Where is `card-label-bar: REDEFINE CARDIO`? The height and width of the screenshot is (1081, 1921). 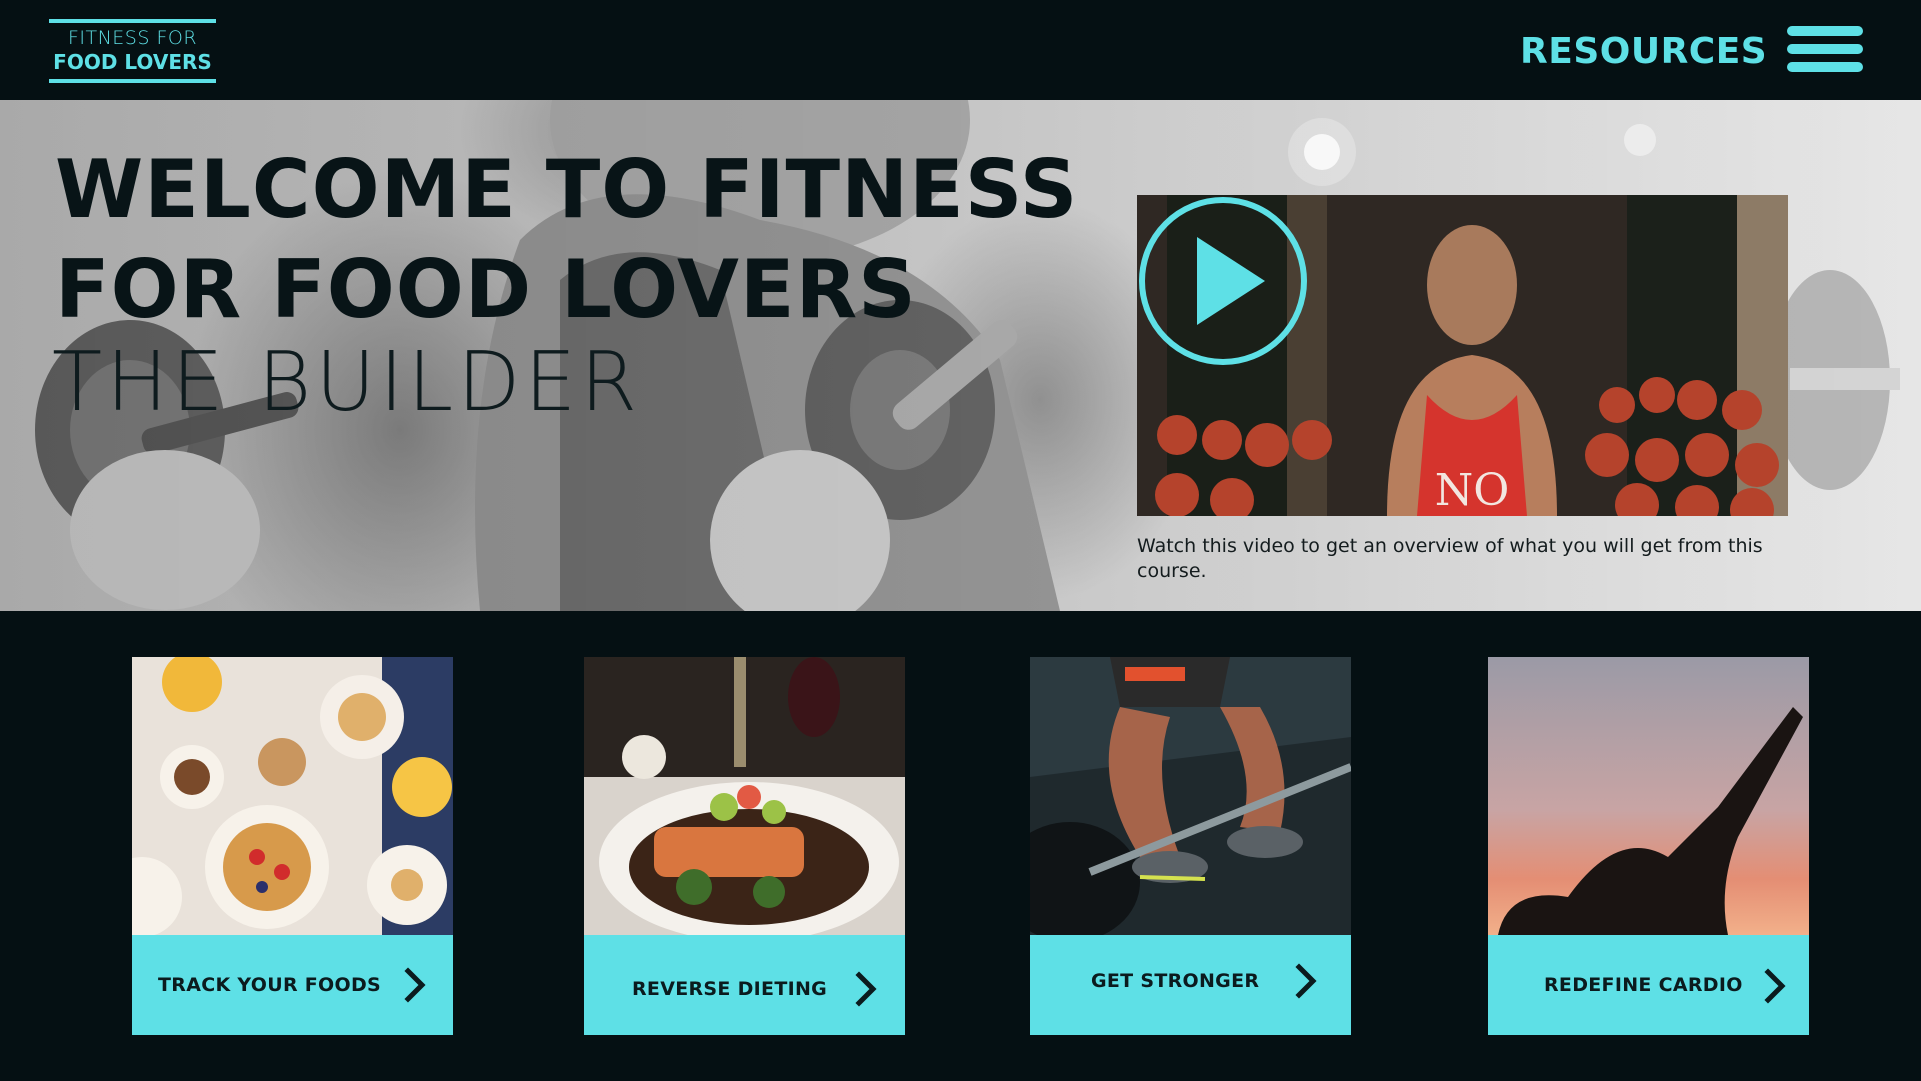
card-label-bar: REDEFINE CARDIO is located at coordinates (1648, 985).